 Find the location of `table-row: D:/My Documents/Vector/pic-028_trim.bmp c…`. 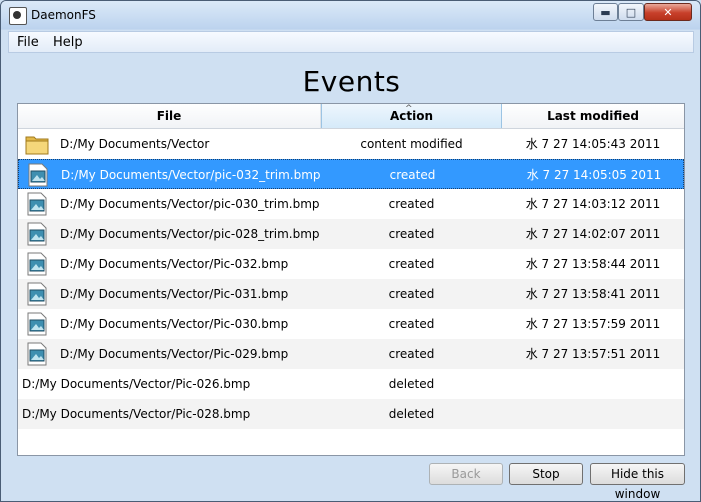

table-row: D:/My Documents/Vector/pic-028_trim.bmp c… is located at coordinates (351, 234).